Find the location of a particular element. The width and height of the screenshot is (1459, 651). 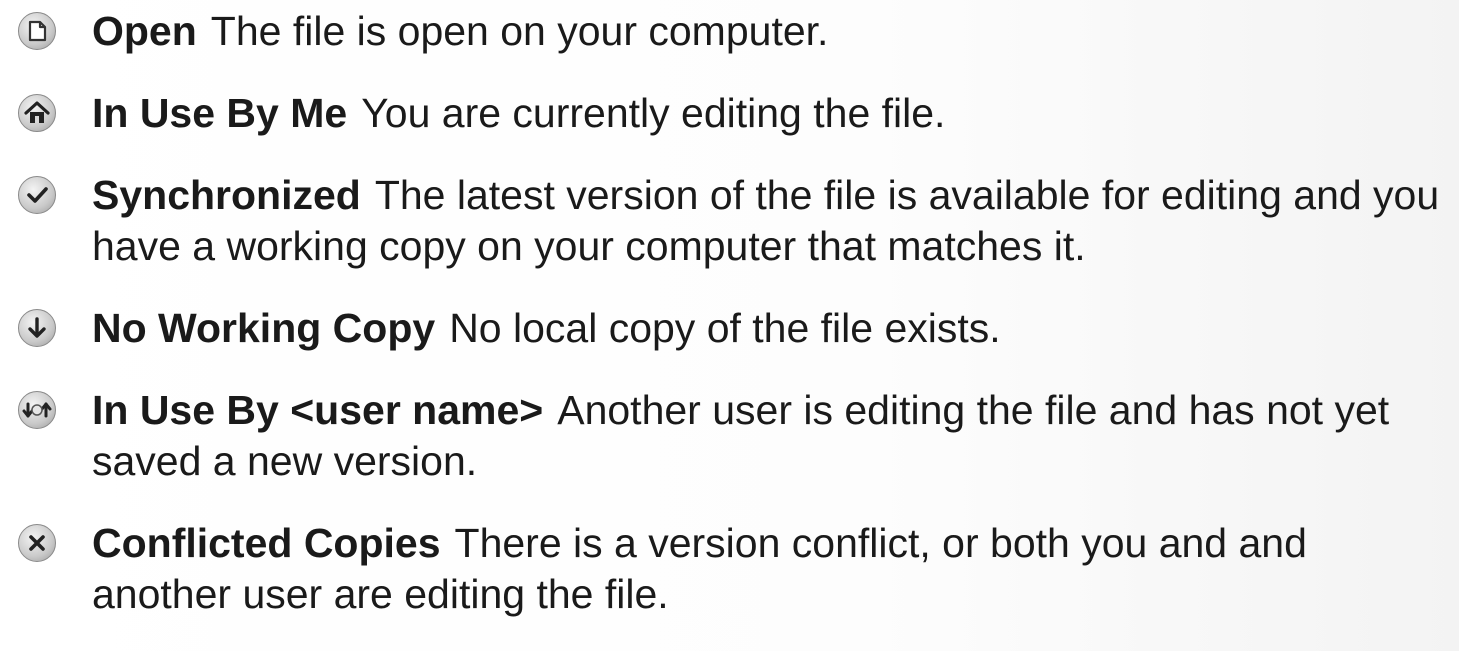

legend-term: In Use By Me is located at coordinates (220, 113).